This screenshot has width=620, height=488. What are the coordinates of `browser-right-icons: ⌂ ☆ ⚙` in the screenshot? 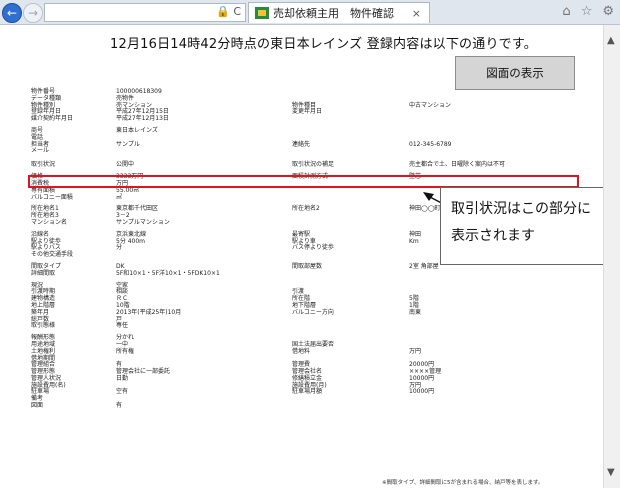 It's located at (588, 11).